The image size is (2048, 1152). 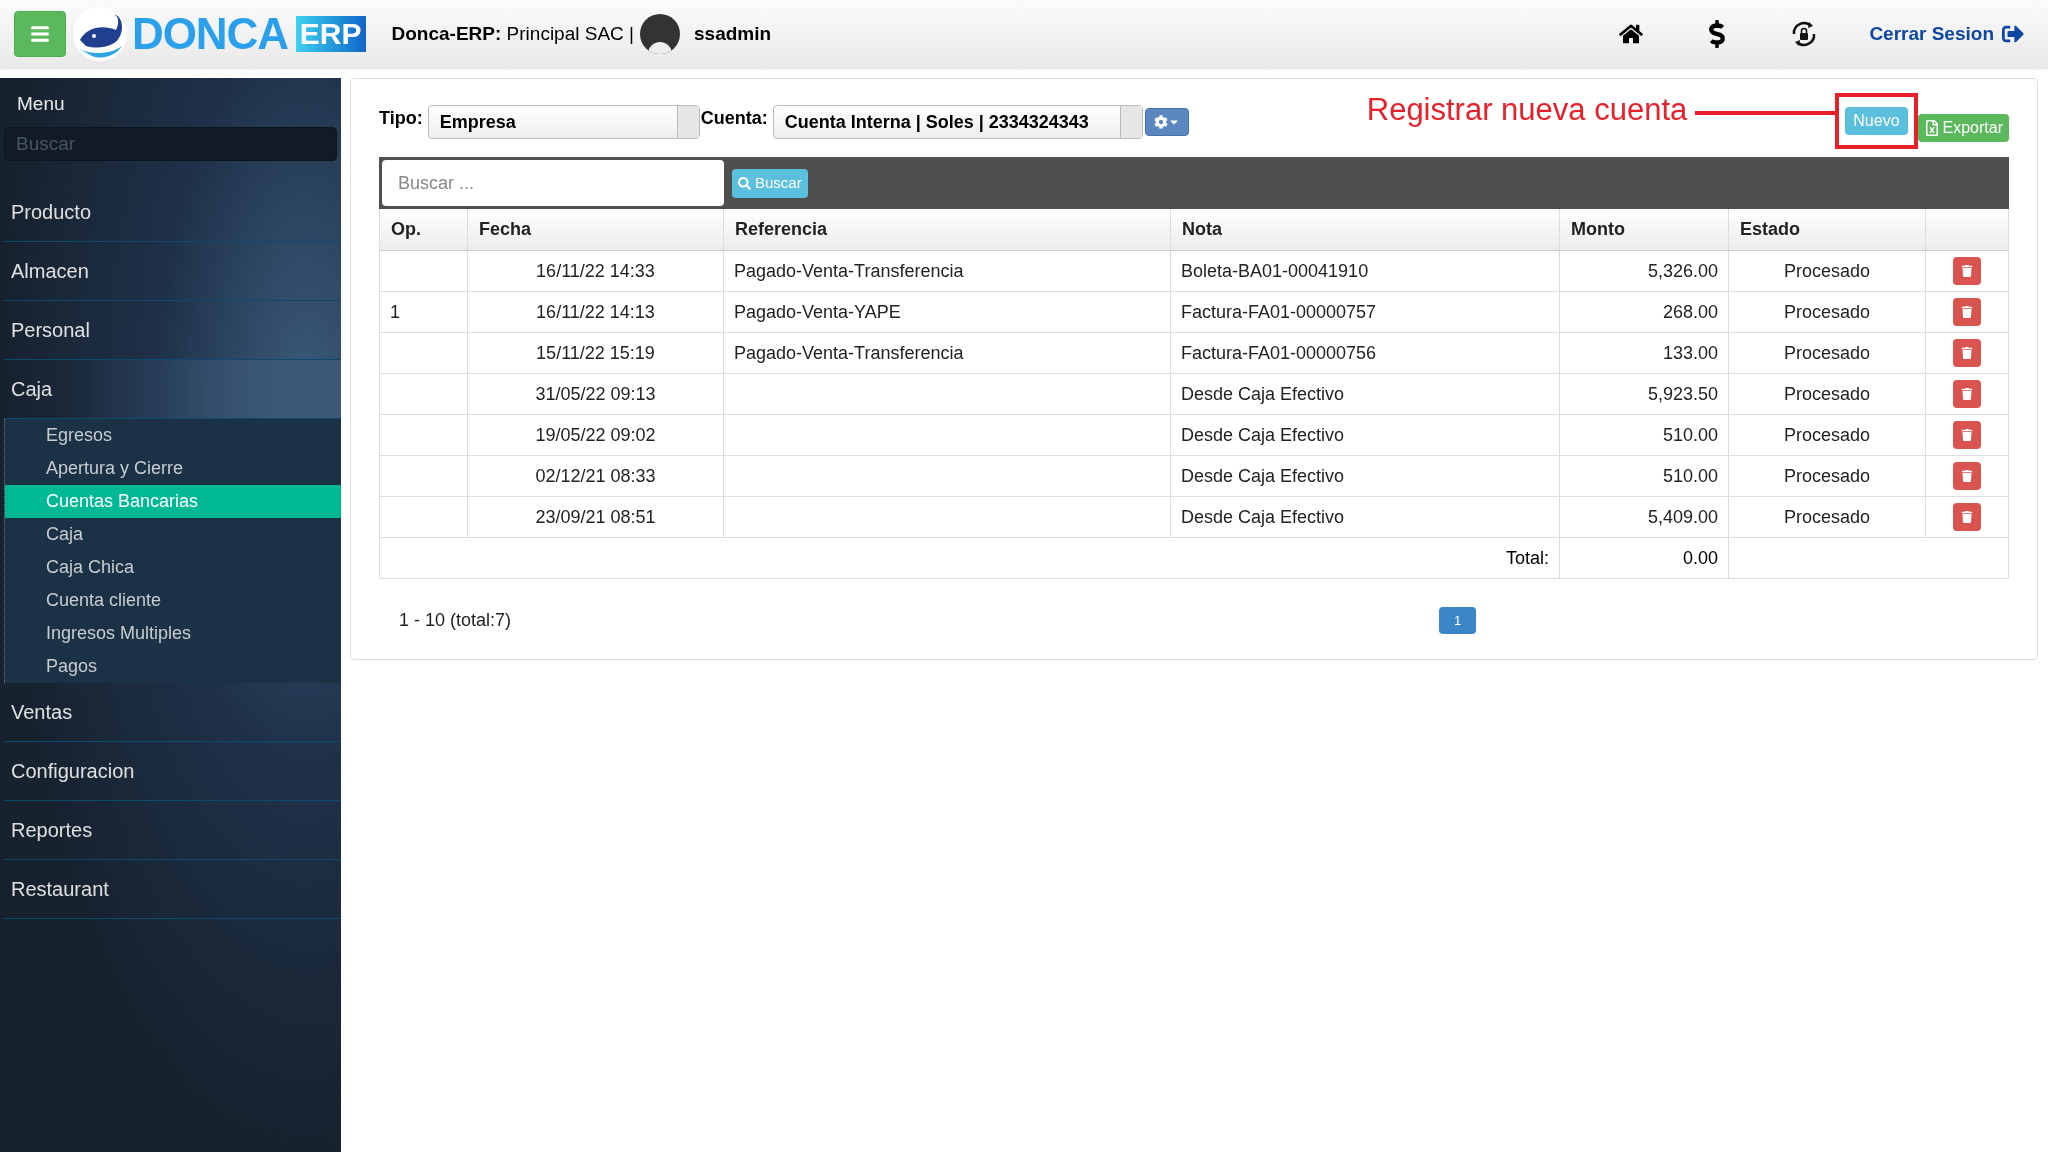 What do you see at coordinates (1365, 312) in the screenshot?
I see `table-cell: Factura-FA01-00000757` at bounding box center [1365, 312].